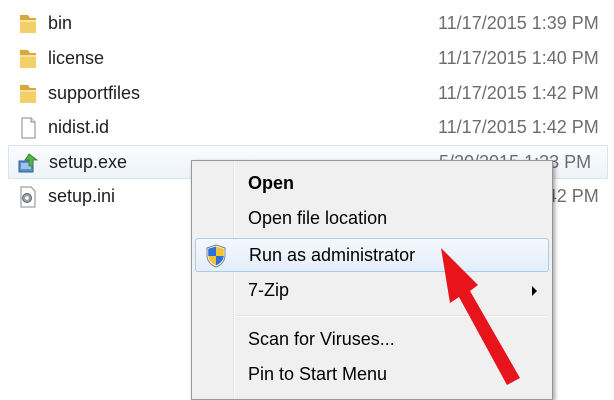 The image size is (614, 400). Describe the element at coordinates (82, 196) in the screenshot. I see `file-name: setup.ini` at that location.